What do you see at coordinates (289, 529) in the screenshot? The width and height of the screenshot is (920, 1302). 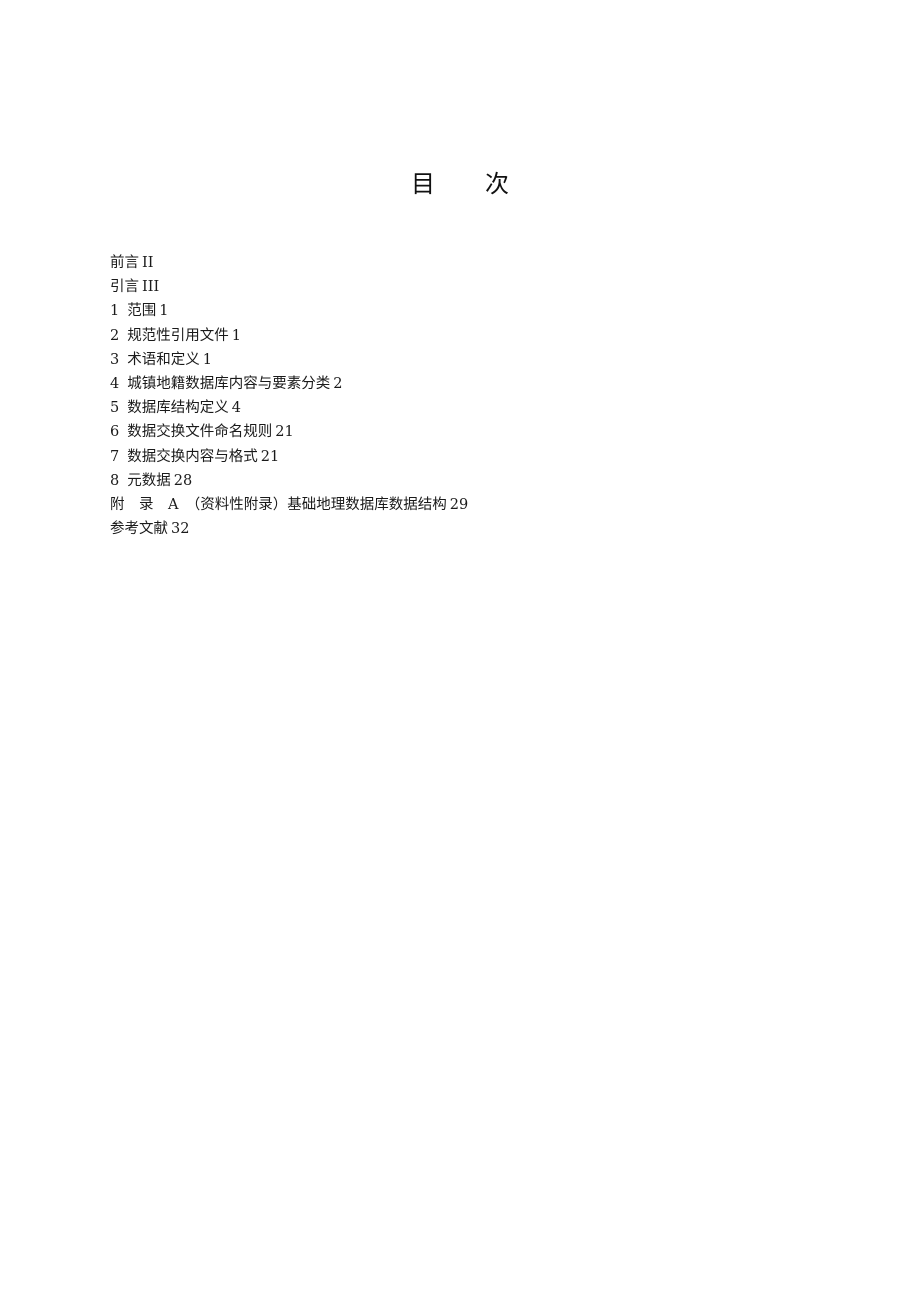 I see `toc-entry-bibliography: 参考文献 32` at bounding box center [289, 529].